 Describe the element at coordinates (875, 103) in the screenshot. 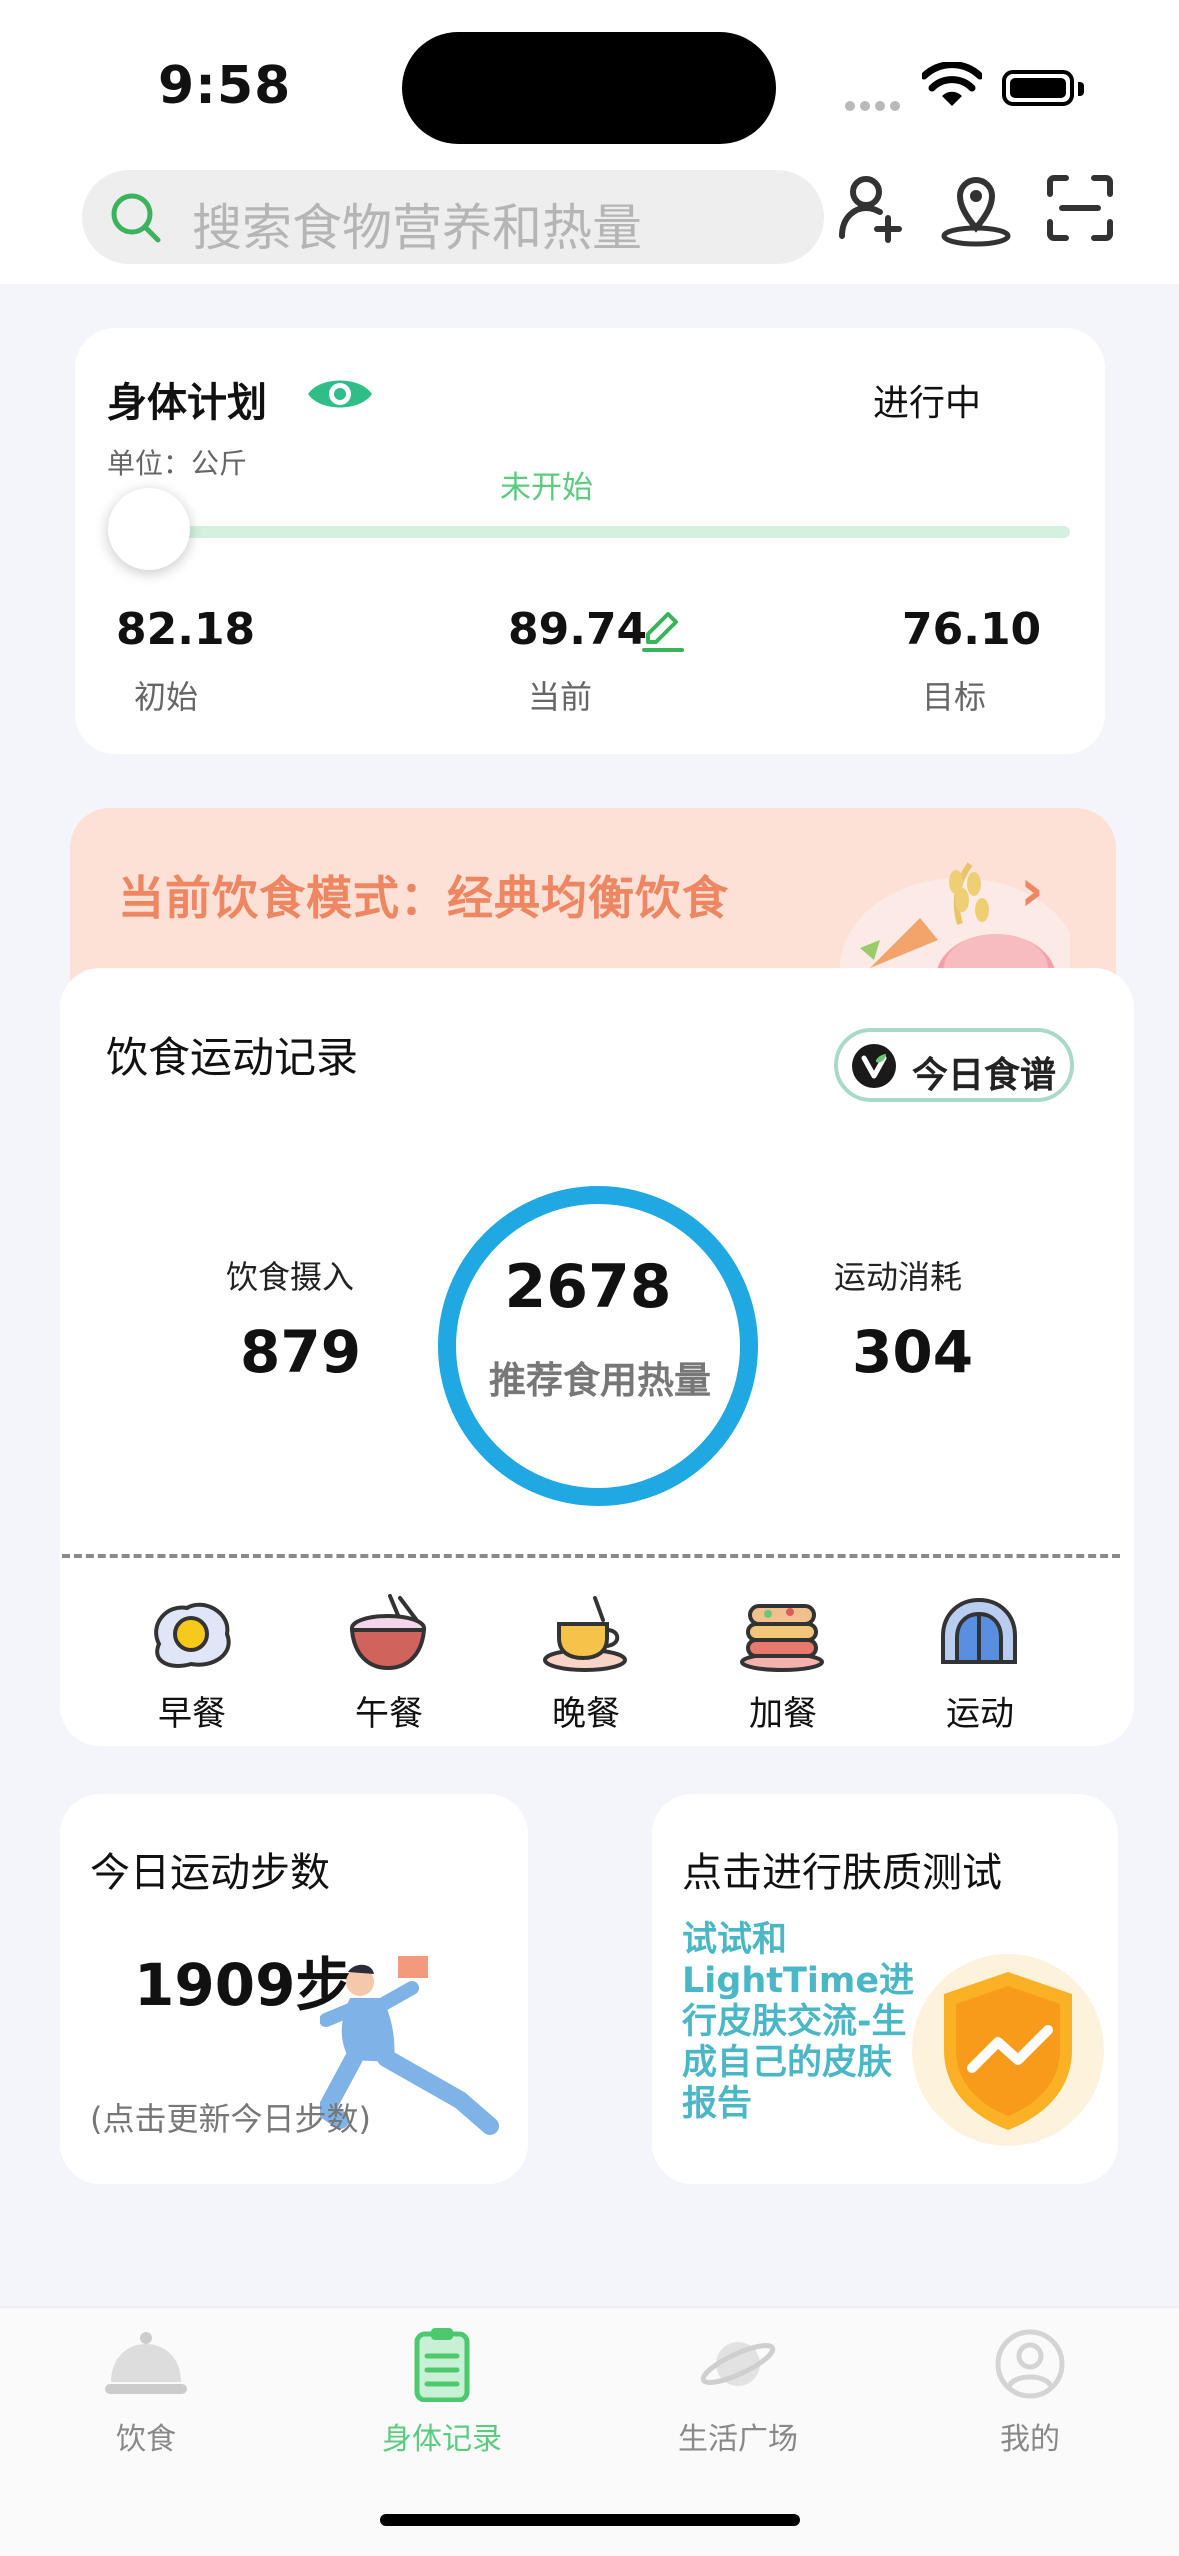

I see `cellular-signal-icon` at that location.